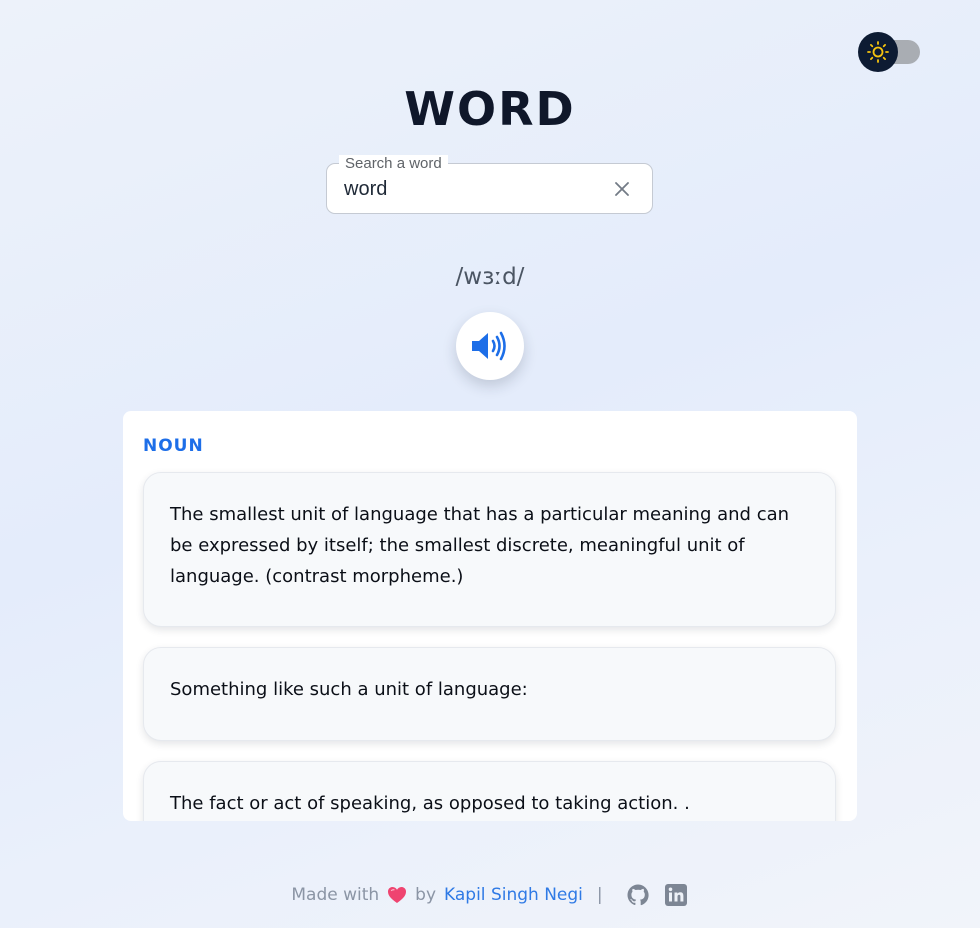  I want to click on search-input, so click(474, 189).